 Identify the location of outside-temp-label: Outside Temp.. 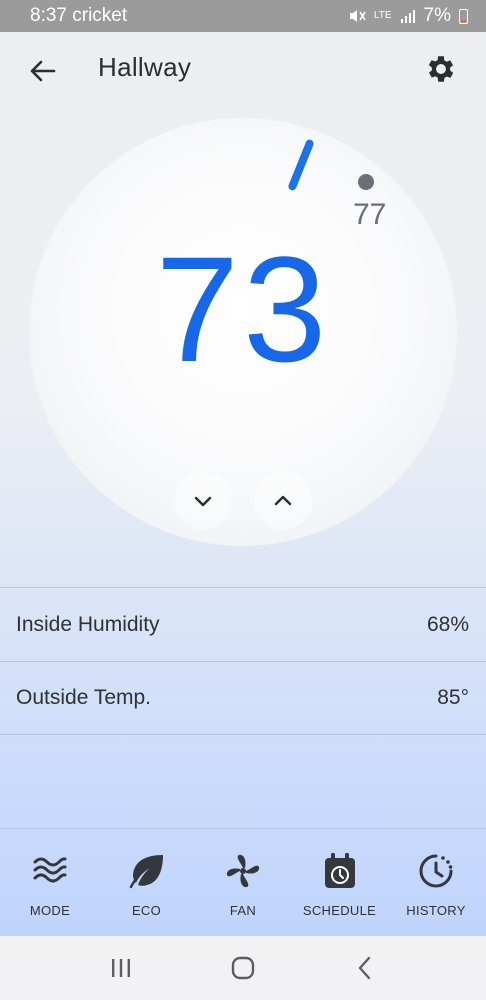
(84, 697).